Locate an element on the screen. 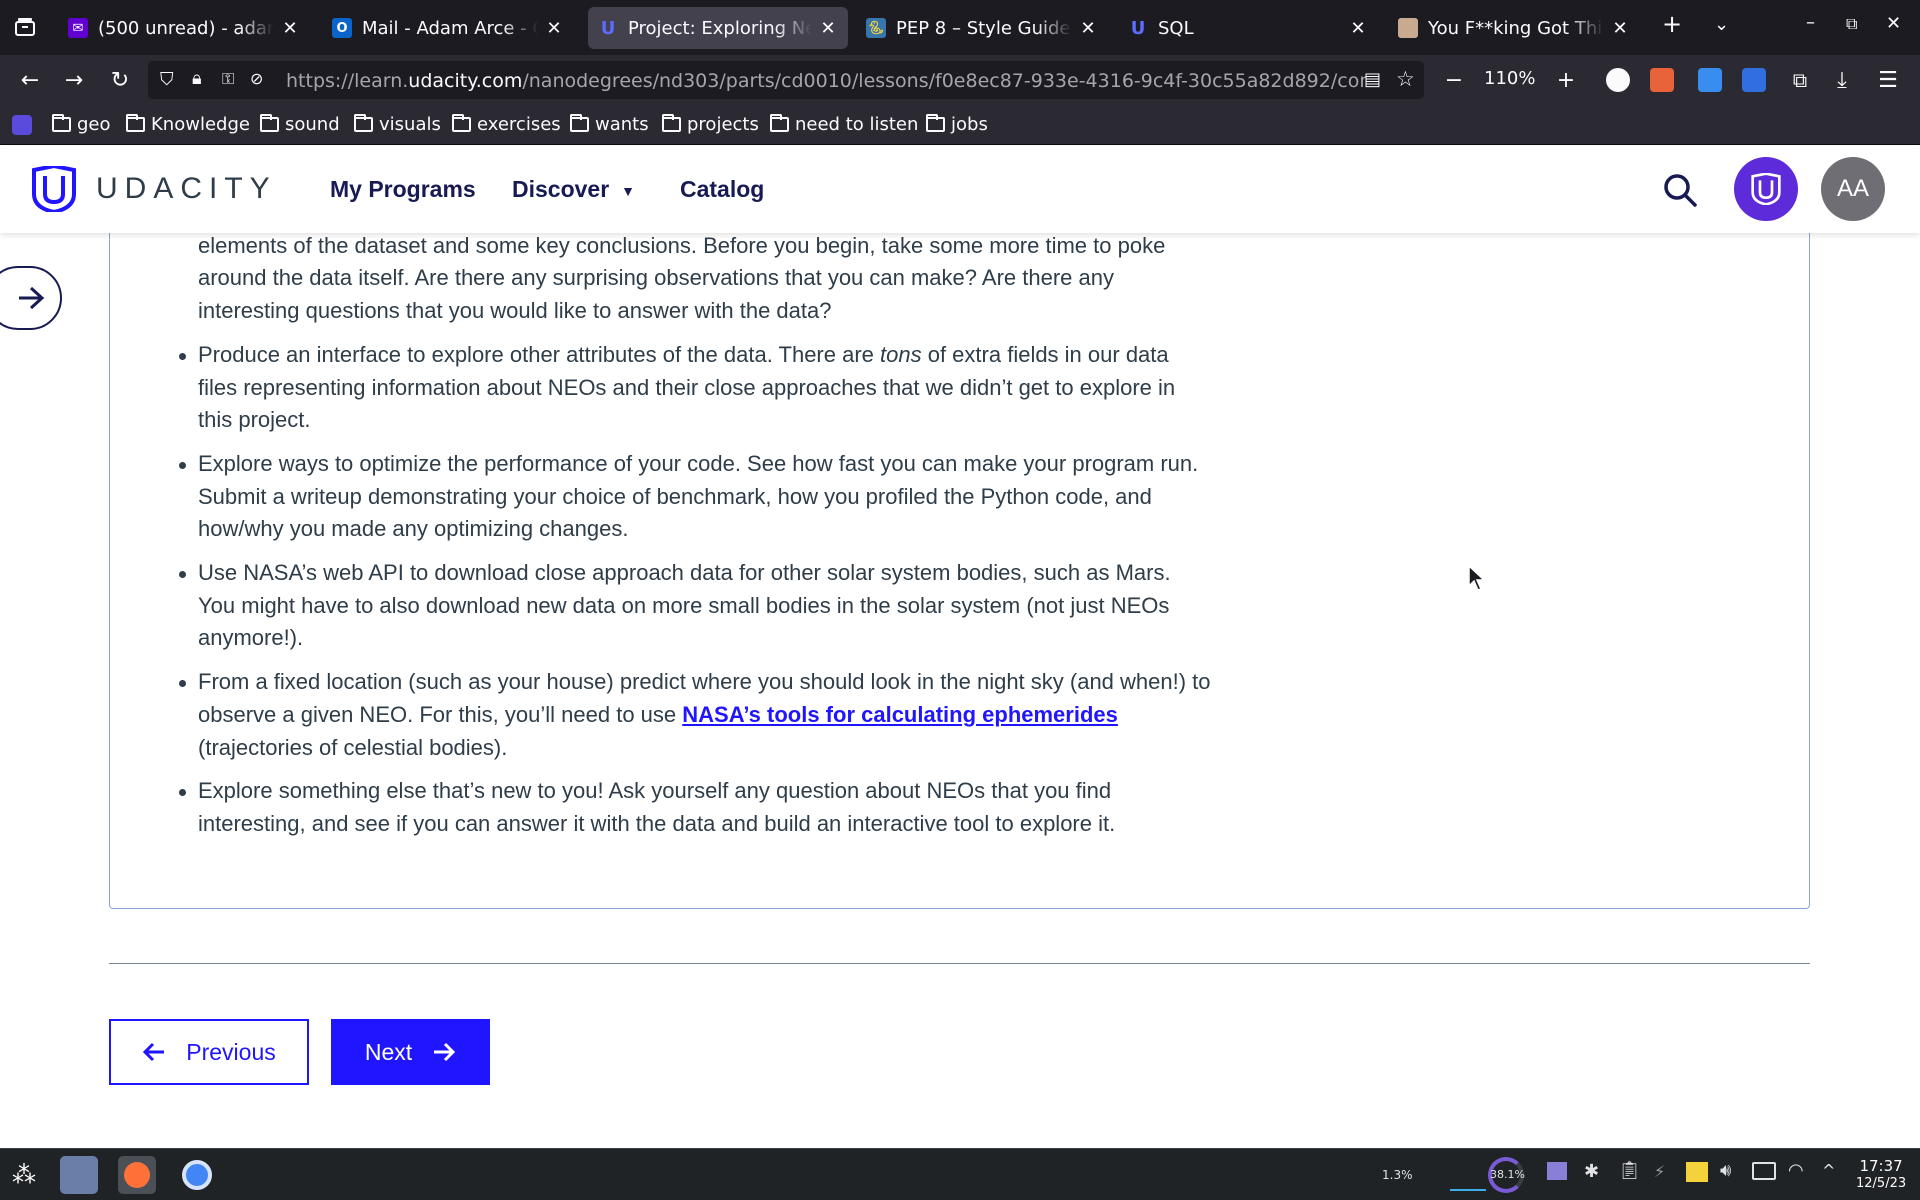 The image size is (1920, 1200). nasa-ephemerides-link: NASA’s tools for calculating ephemerides is located at coordinates (900, 714).